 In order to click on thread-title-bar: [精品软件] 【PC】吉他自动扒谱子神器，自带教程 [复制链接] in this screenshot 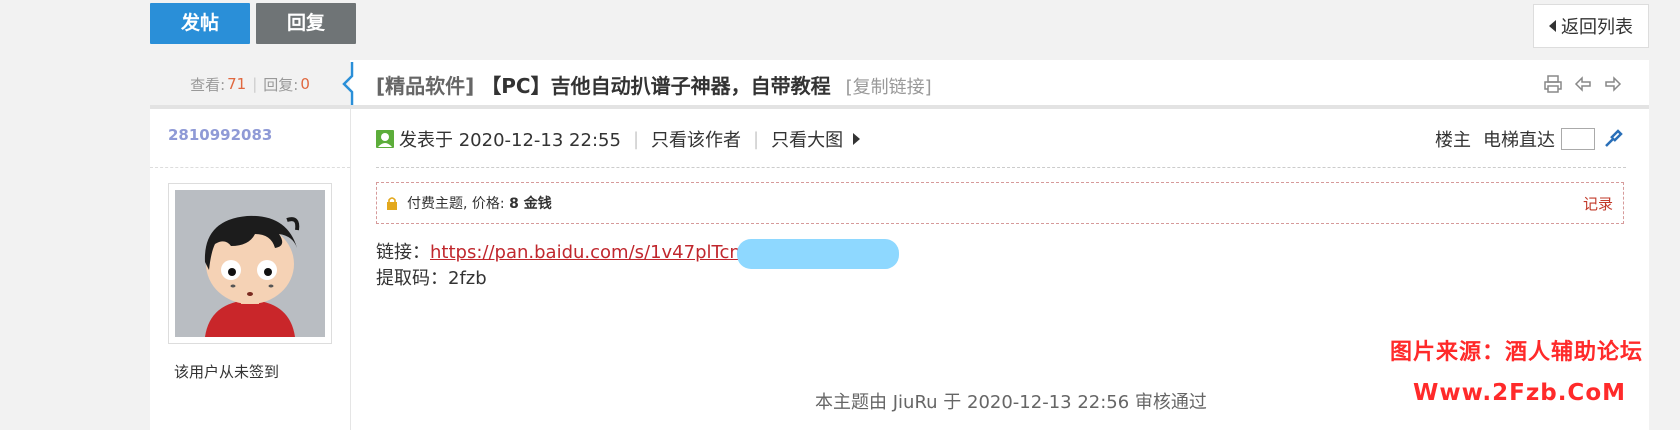, I will do `click(995, 84)`.